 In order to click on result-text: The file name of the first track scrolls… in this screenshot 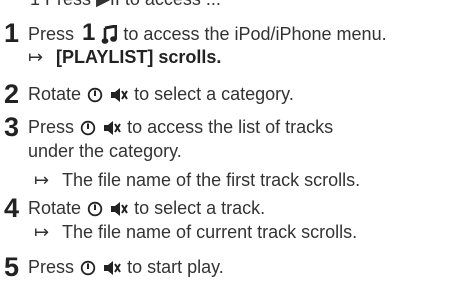, I will do `click(211, 180)`.